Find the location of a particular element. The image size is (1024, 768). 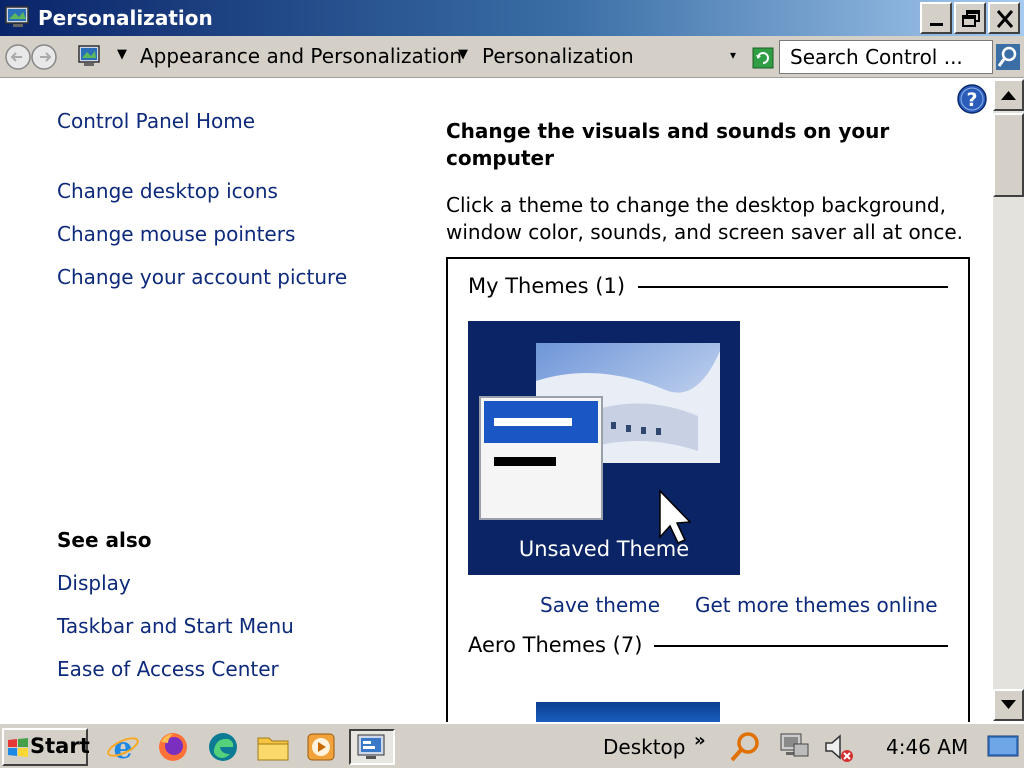

search-box is located at coordinates (886, 57).